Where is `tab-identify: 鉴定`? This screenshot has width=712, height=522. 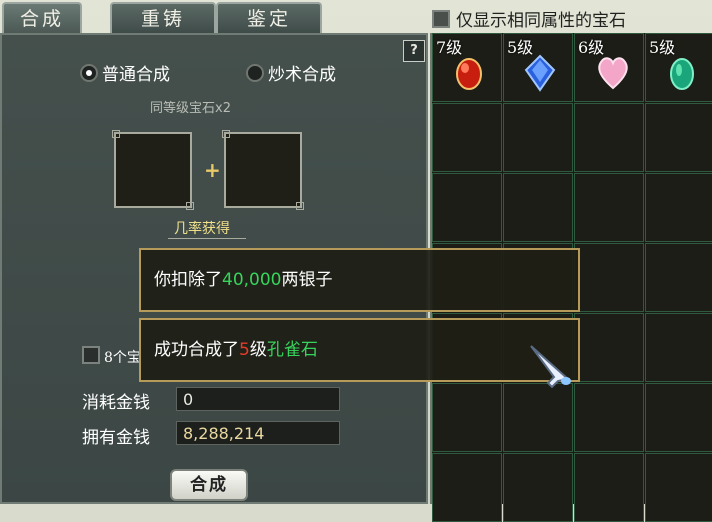
tab-identify: 鉴定 is located at coordinates (269, 18).